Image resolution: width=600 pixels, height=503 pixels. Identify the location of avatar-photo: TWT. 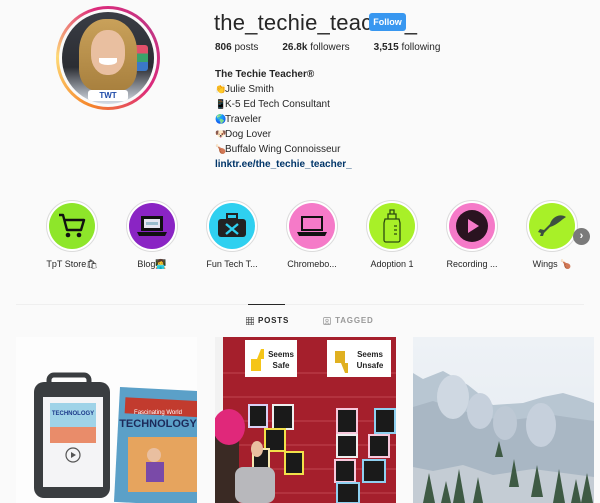
(108, 58).